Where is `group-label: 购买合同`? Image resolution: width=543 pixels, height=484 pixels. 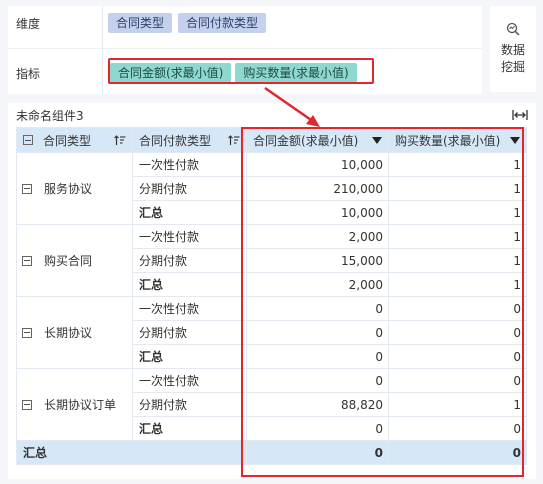
group-label: 购买合同 is located at coordinates (68, 261).